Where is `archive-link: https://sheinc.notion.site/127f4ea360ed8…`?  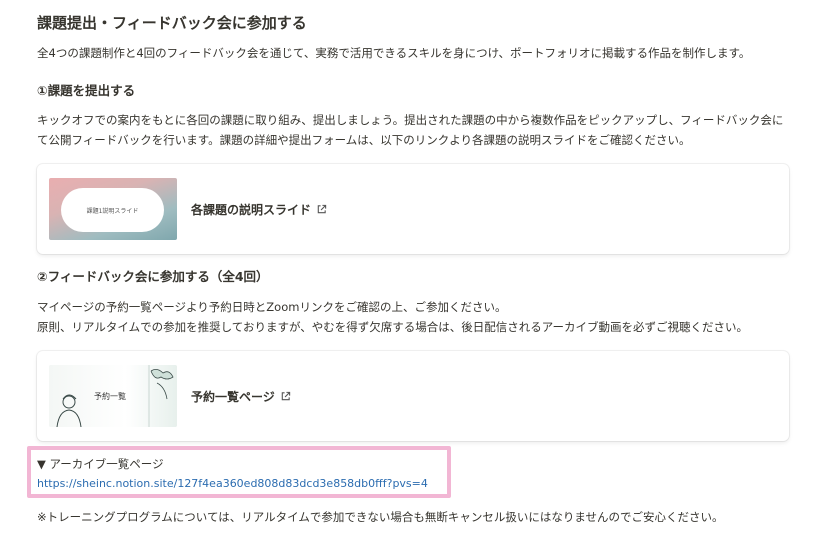
archive-link: https://sheinc.notion.site/127f4ea360ed8… is located at coordinates (232, 483).